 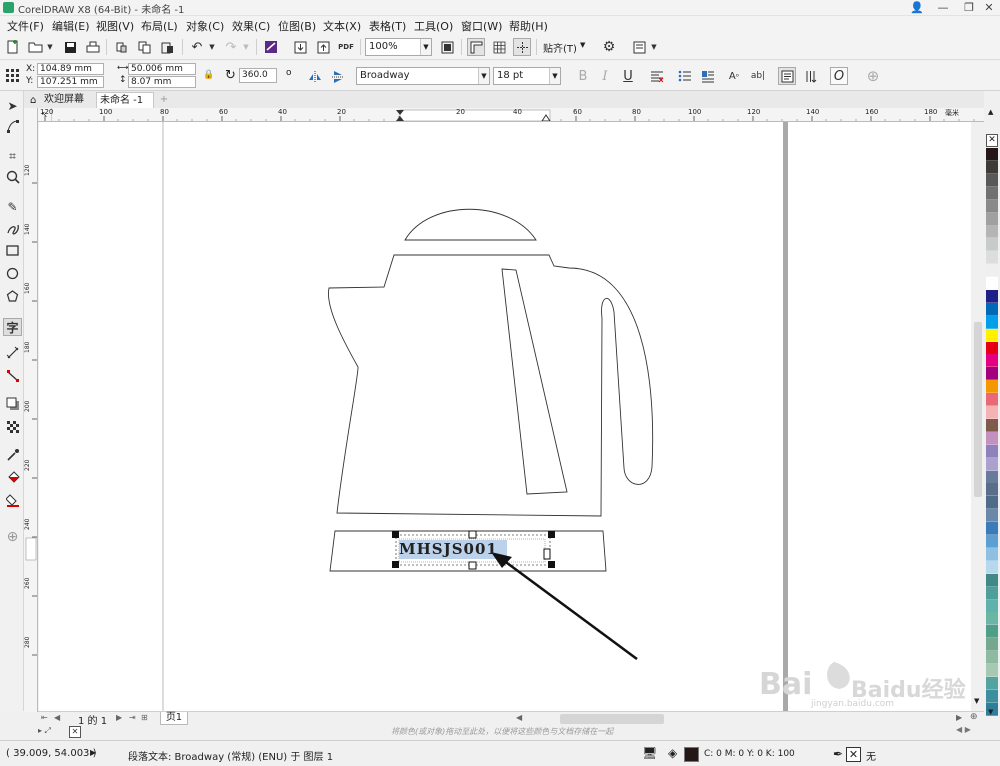 What do you see at coordinates (342, 26) in the screenshot?
I see `menu-text: 文本(X)` at bounding box center [342, 26].